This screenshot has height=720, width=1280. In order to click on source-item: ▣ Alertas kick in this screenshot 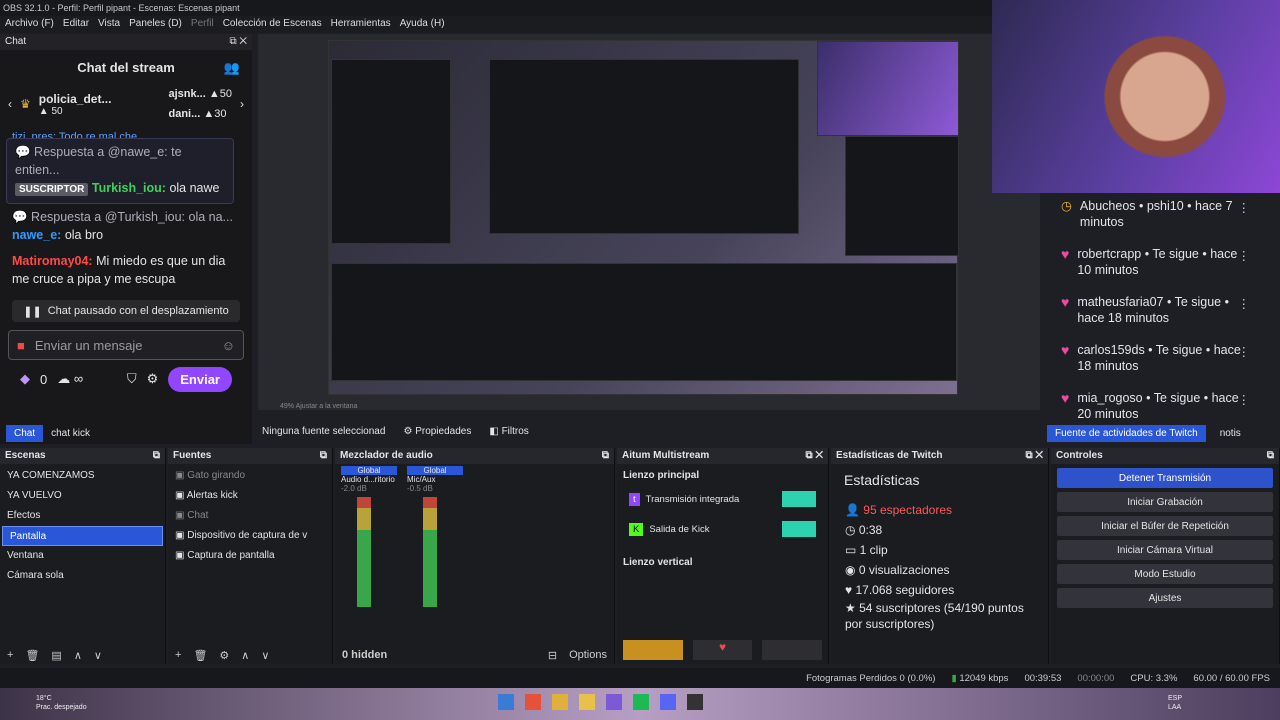, I will do `click(250, 496)`.